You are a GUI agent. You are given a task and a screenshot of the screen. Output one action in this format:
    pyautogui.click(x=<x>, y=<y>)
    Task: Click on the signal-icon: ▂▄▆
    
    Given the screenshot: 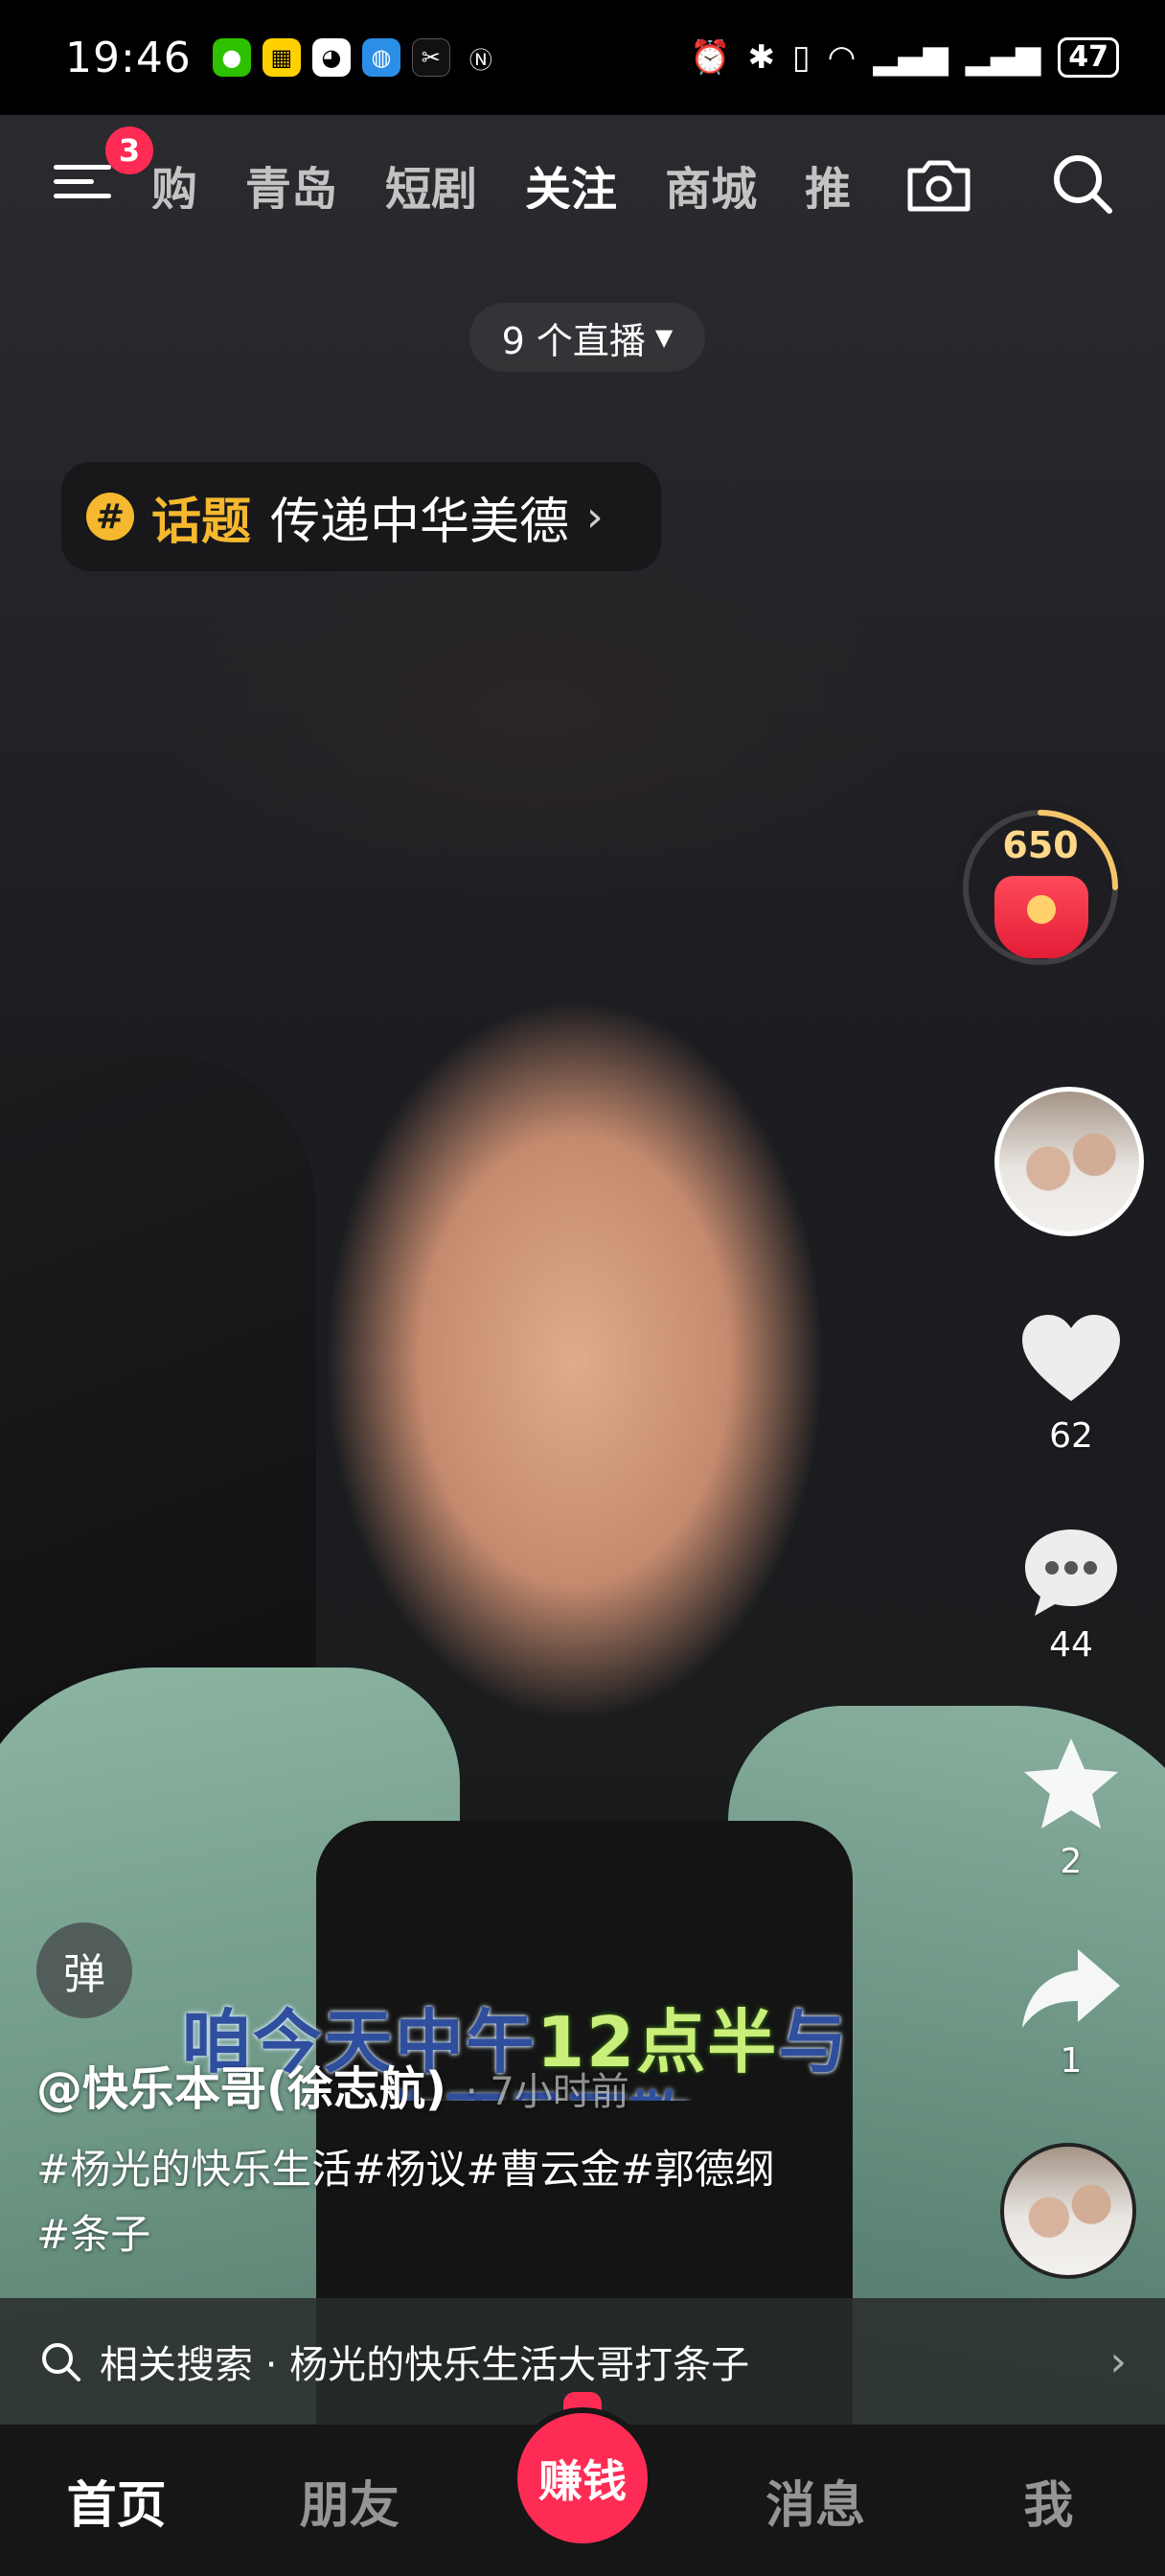 What is the action you would take?
    pyautogui.click(x=911, y=57)
    